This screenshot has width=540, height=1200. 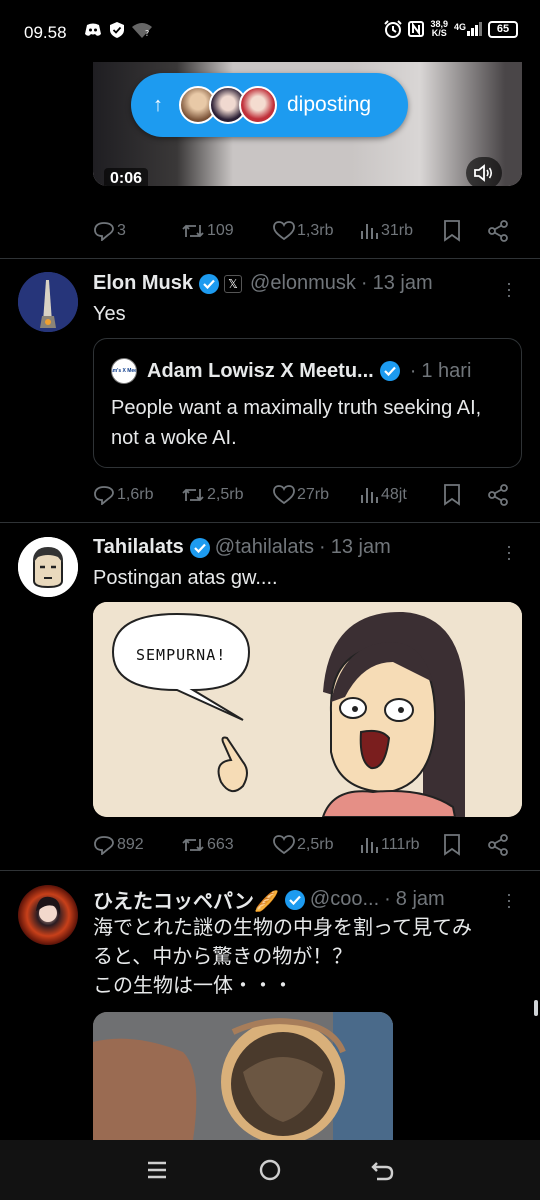 What do you see at coordinates (227, 495) in the screenshot?
I see `retweet-button: 2,5rb` at bounding box center [227, 495].